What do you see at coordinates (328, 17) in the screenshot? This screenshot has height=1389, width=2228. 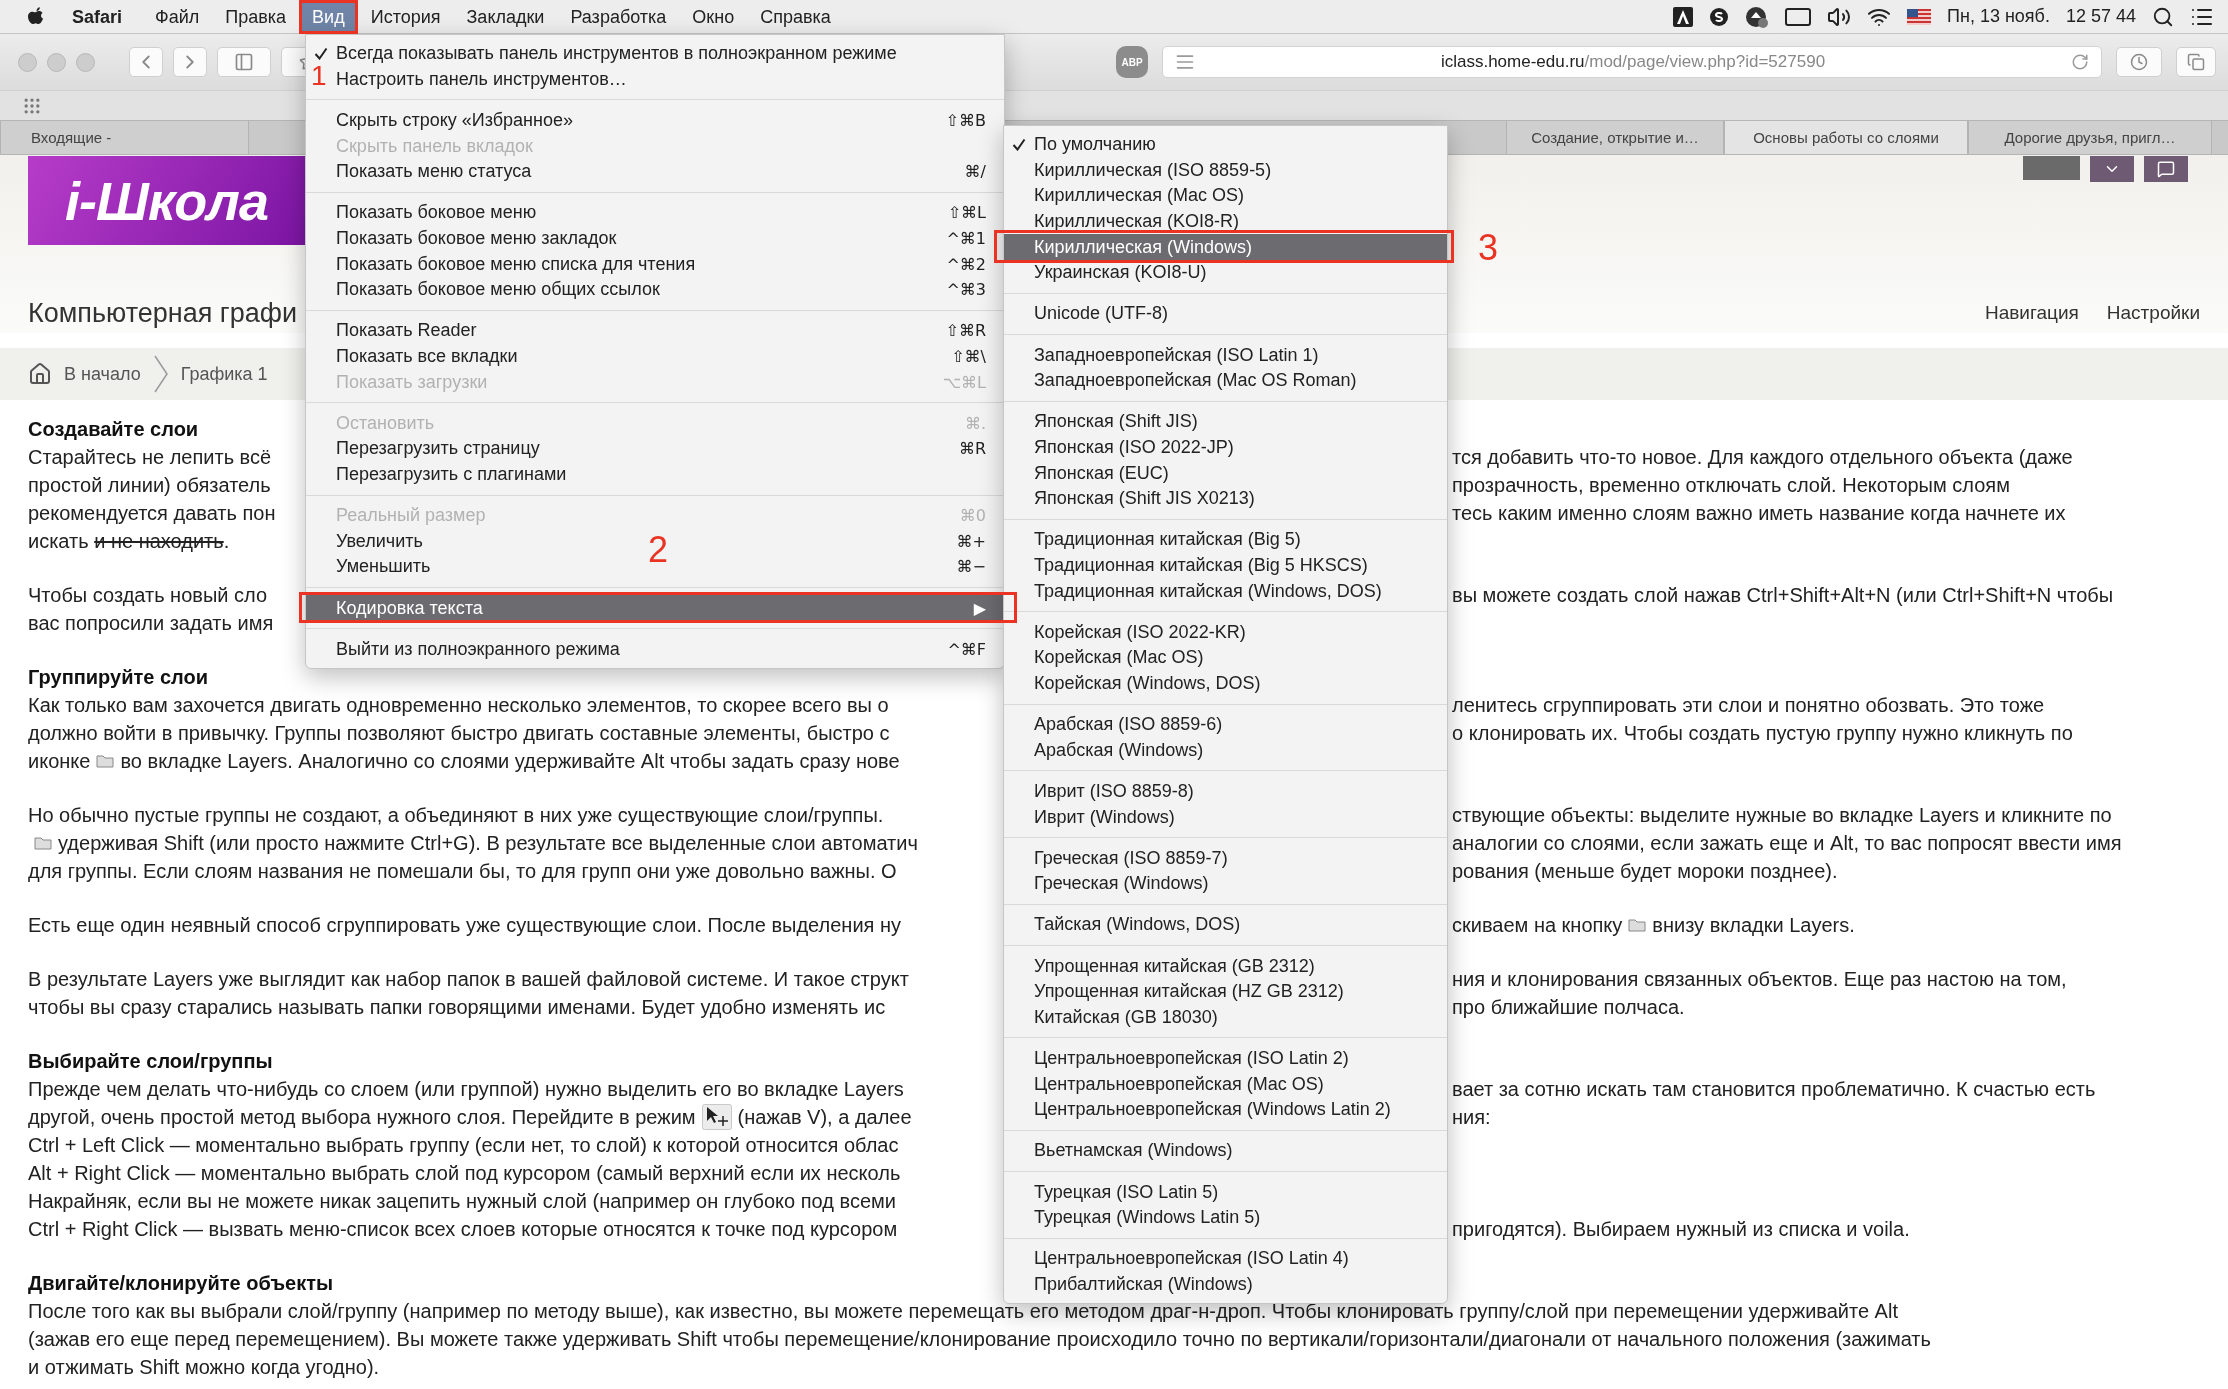 I see `menu-bar-item: Вид` at bounding box center [328, 17].